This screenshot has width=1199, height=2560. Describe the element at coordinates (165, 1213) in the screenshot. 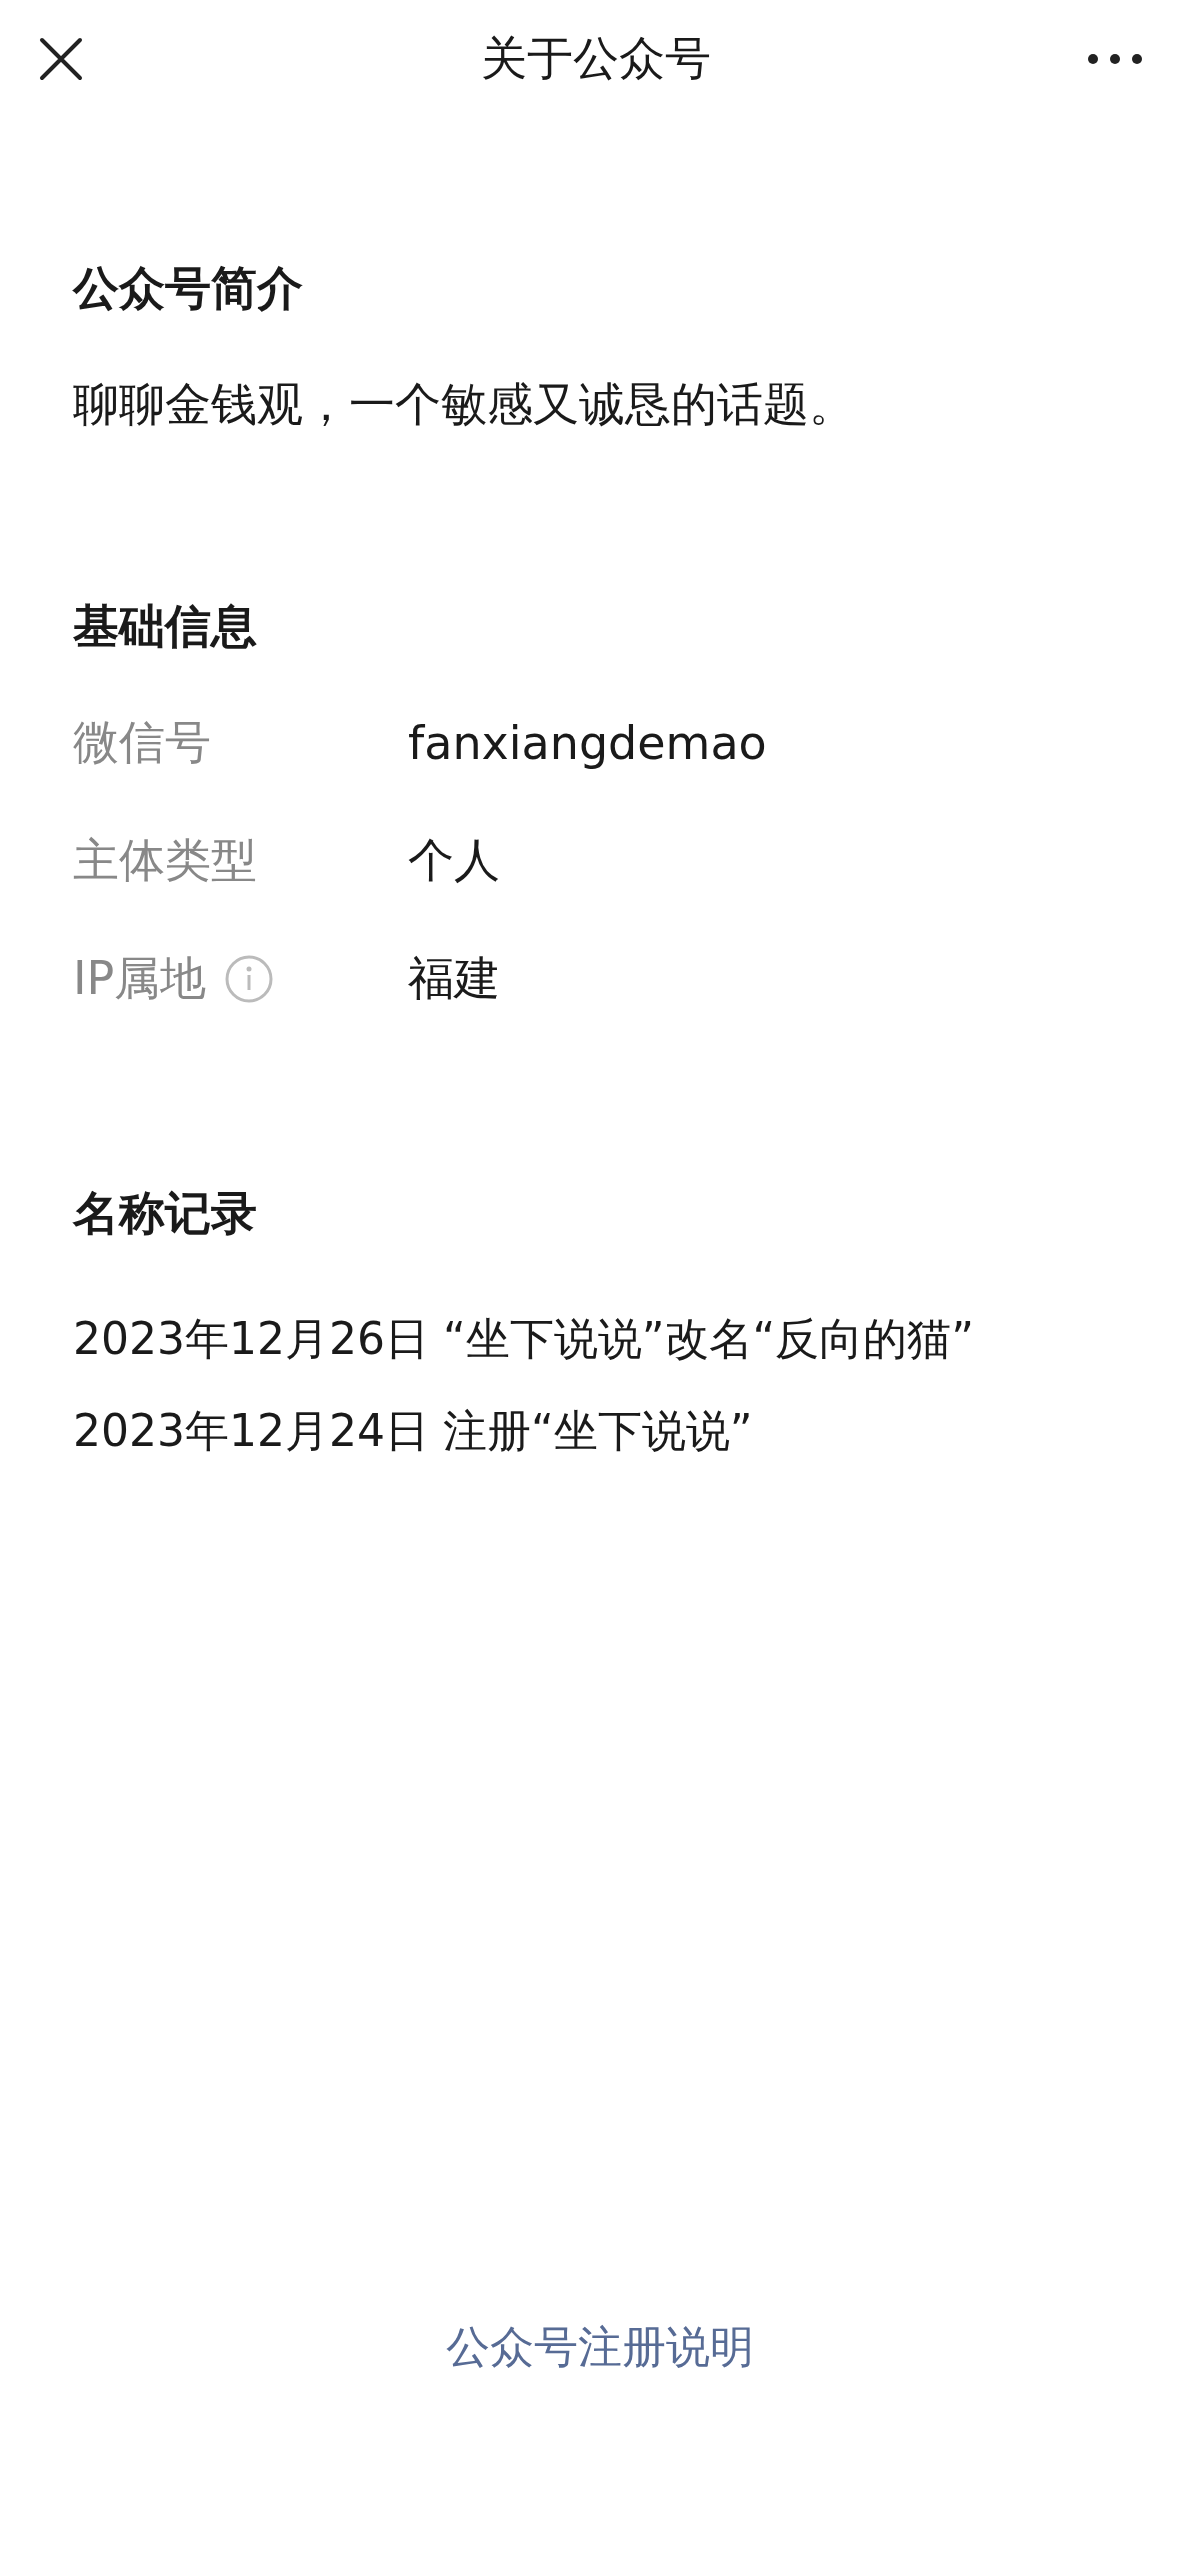

I see `section-heading: 名称记录` at that location.